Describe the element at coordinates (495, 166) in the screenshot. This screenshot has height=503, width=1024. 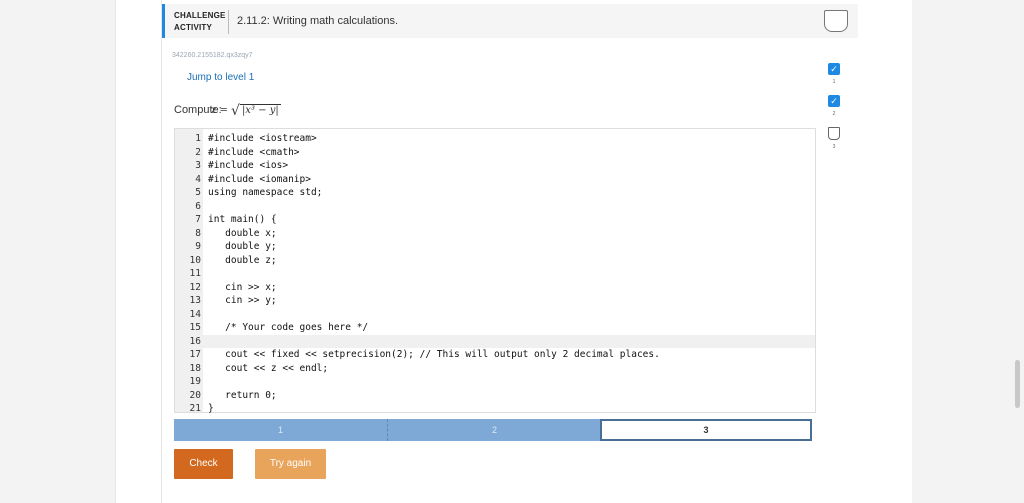
I see `code-line: 3 #include <ios>` at that location.